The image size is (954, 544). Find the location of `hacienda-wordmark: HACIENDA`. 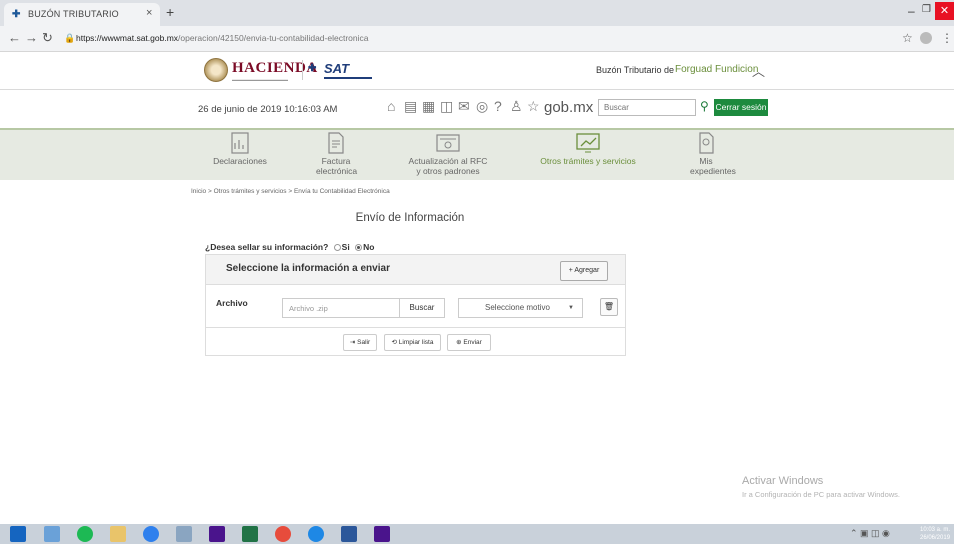

hacienda-wordmark: HACIENDA is located at coordinates (275, 68).